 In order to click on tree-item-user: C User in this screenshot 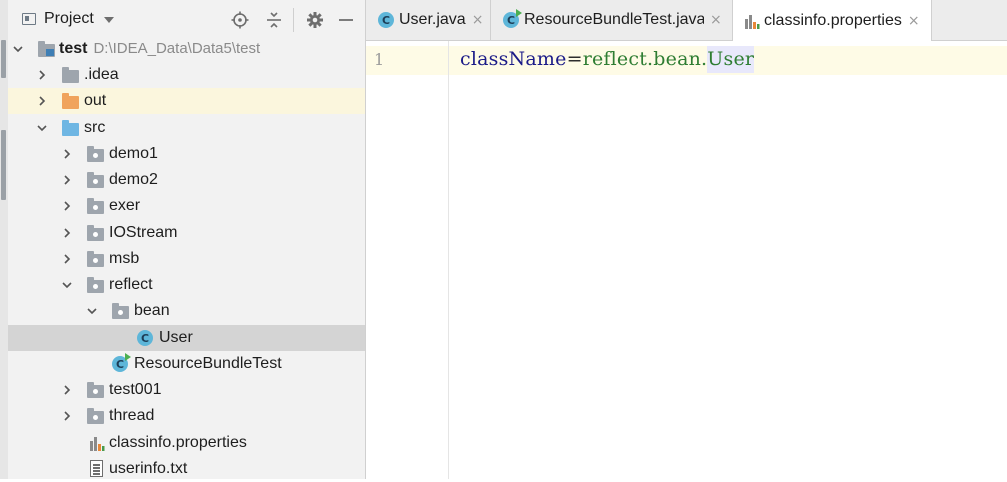, I will do `click(186, 338)`.